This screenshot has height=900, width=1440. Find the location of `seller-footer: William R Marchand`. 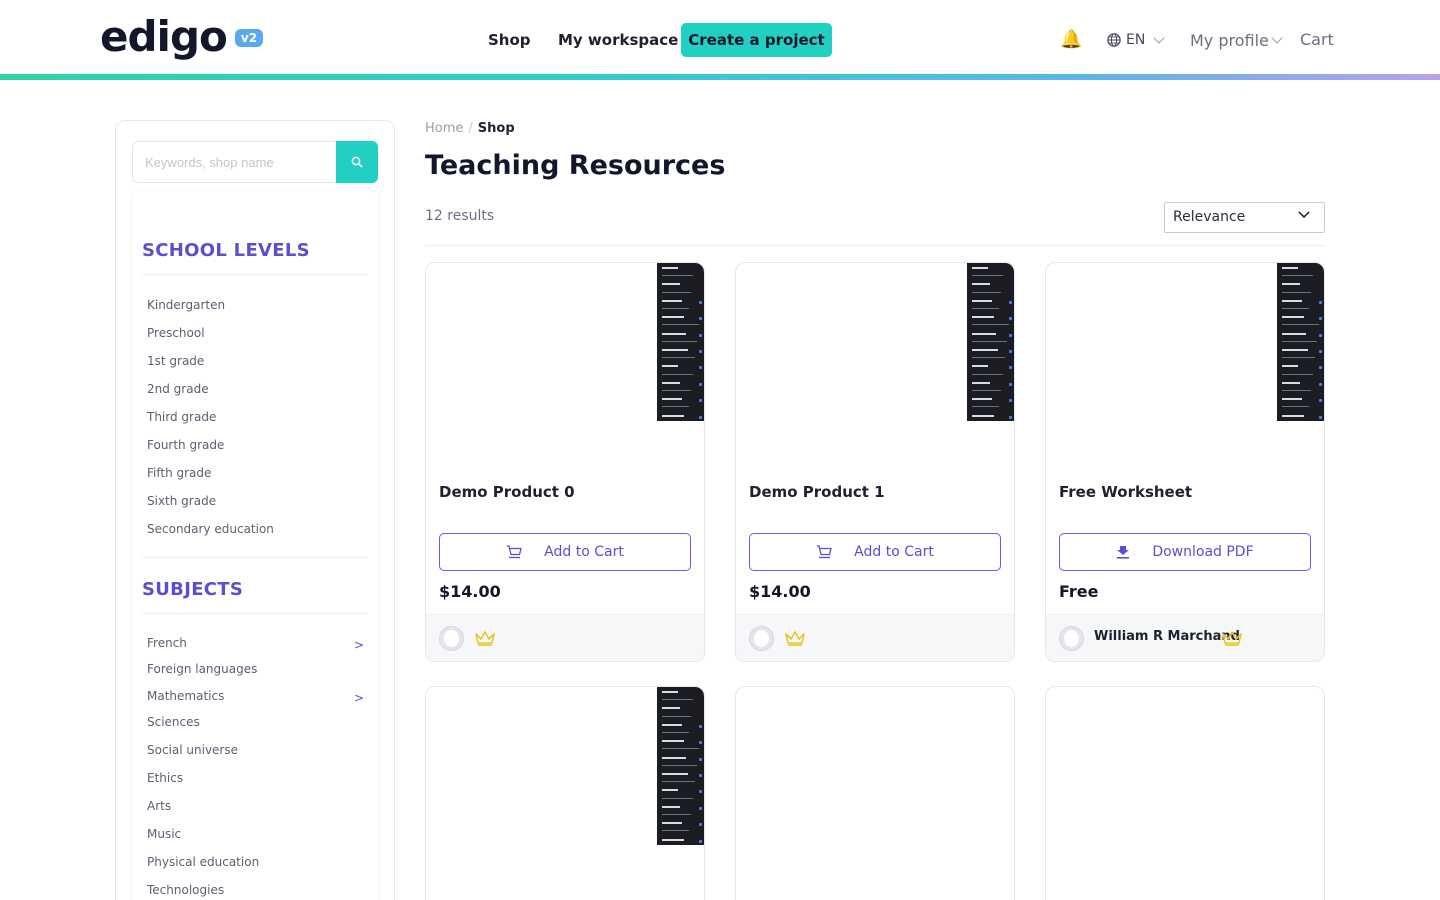

seller-footer: William R Marchand is located at coordinates (1185, 637).